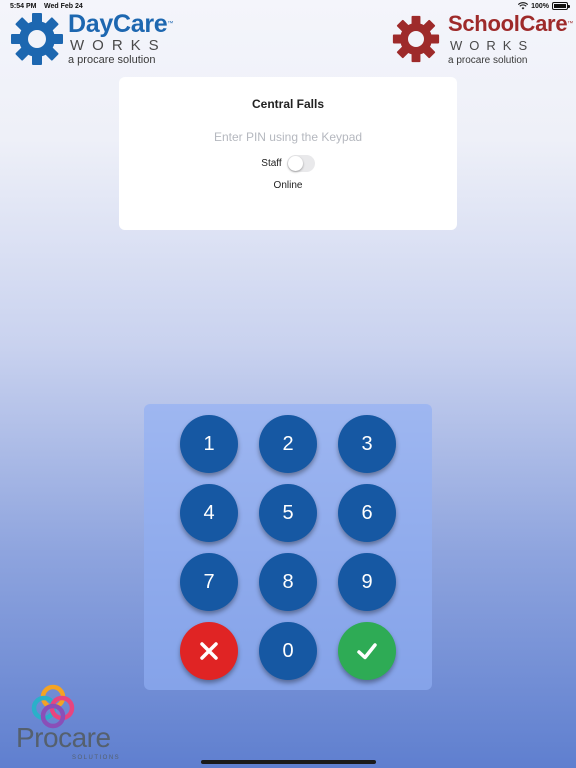  I want to click on status-date: Wed Feb 24, so click(63, 6).